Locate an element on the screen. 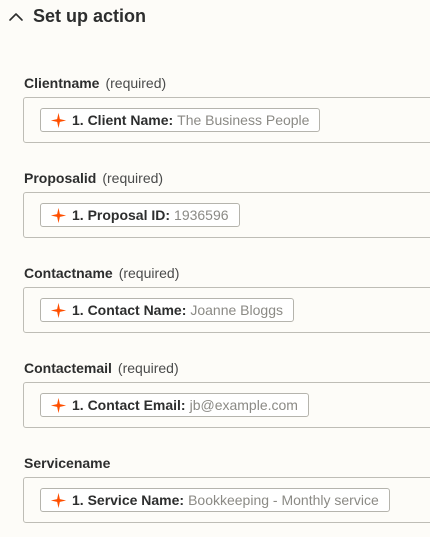  pill-label: 1. Client Name: is located at coordinates (123, 120).